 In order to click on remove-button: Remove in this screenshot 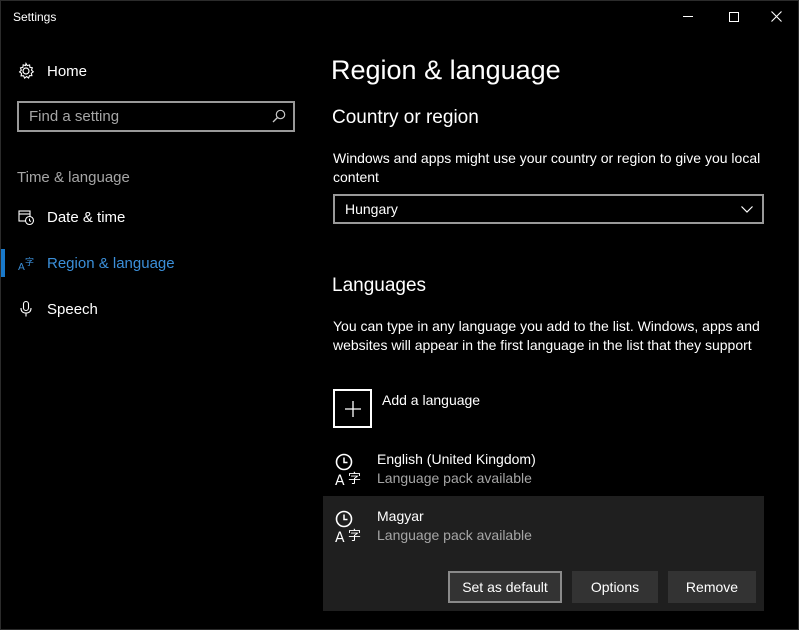, I will do `click(712, 587)`.